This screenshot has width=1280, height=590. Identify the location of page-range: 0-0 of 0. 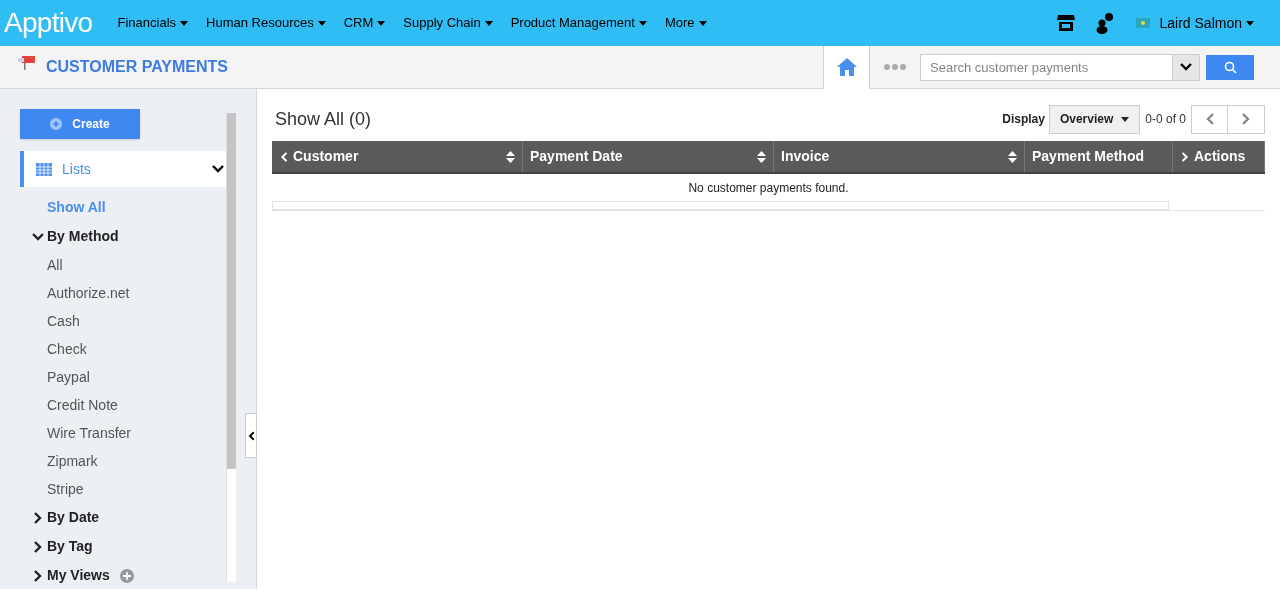
(1165, 119).